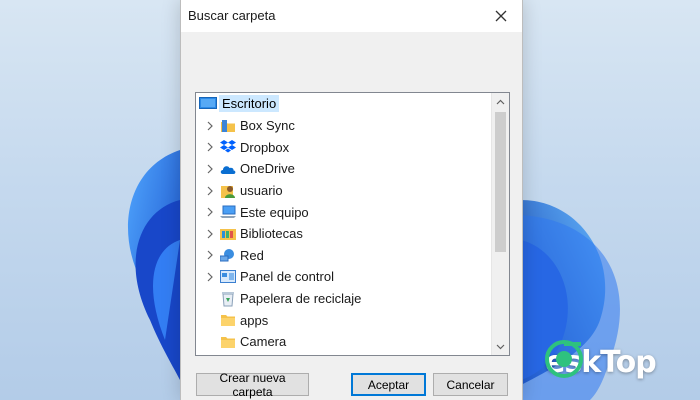  I want to click on tree-item-label: Papelera de reciclaje, so click(301, 299).